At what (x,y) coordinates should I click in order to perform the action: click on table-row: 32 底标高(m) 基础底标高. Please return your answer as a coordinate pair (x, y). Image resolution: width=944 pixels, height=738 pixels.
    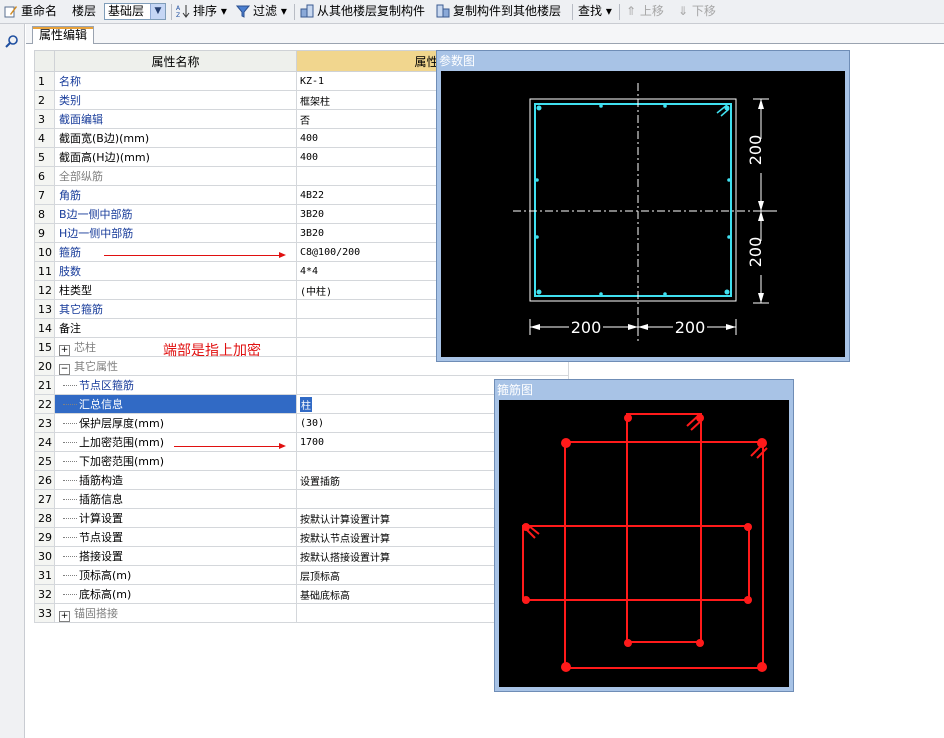
    Looking at the image, I should click on (301, 594).